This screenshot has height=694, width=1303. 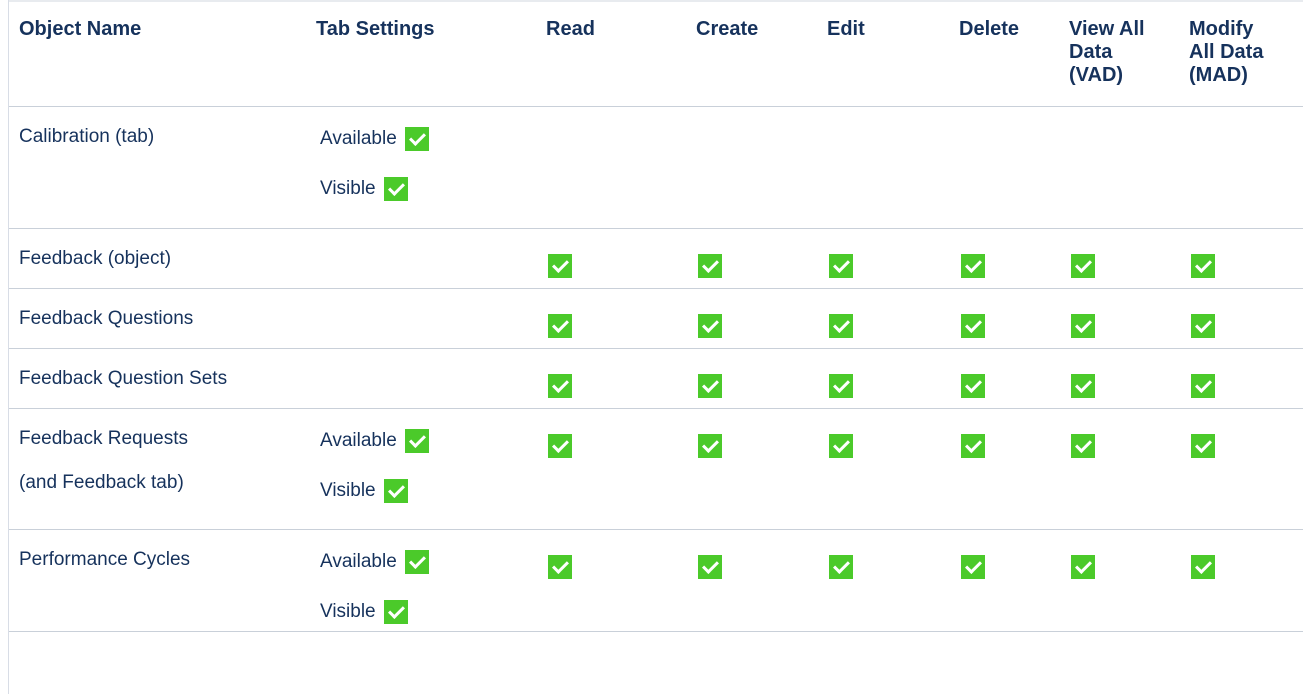 What do you see at coordinates (1096, 75) in the screenshot?
I see `header-label-line: (VAD)` at bounding box center [1096, 75].